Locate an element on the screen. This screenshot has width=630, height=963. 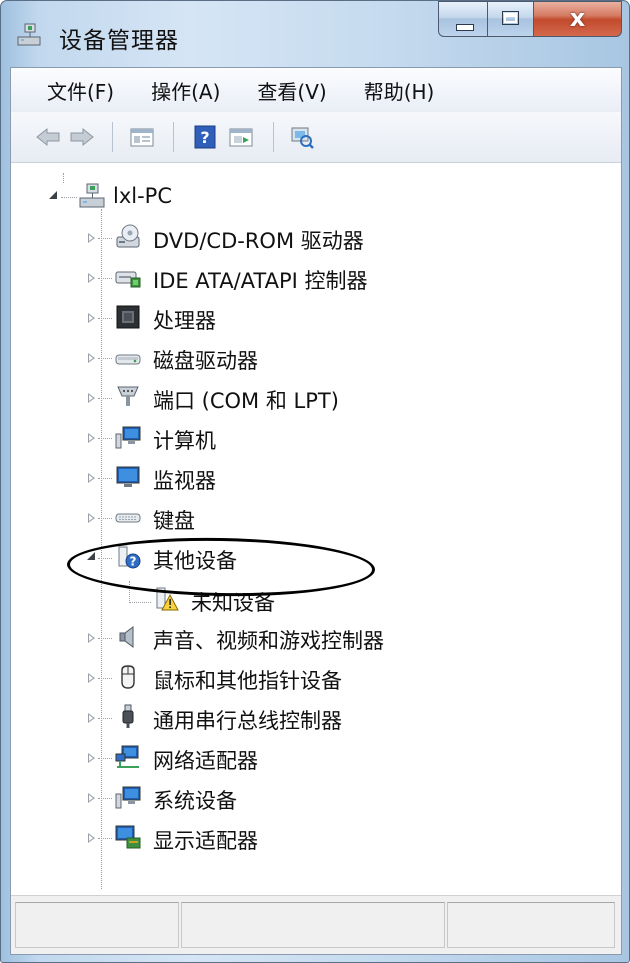
tree-node-label: DVD/CD-ROM 驱动器 is located at coordinates (258, 241).